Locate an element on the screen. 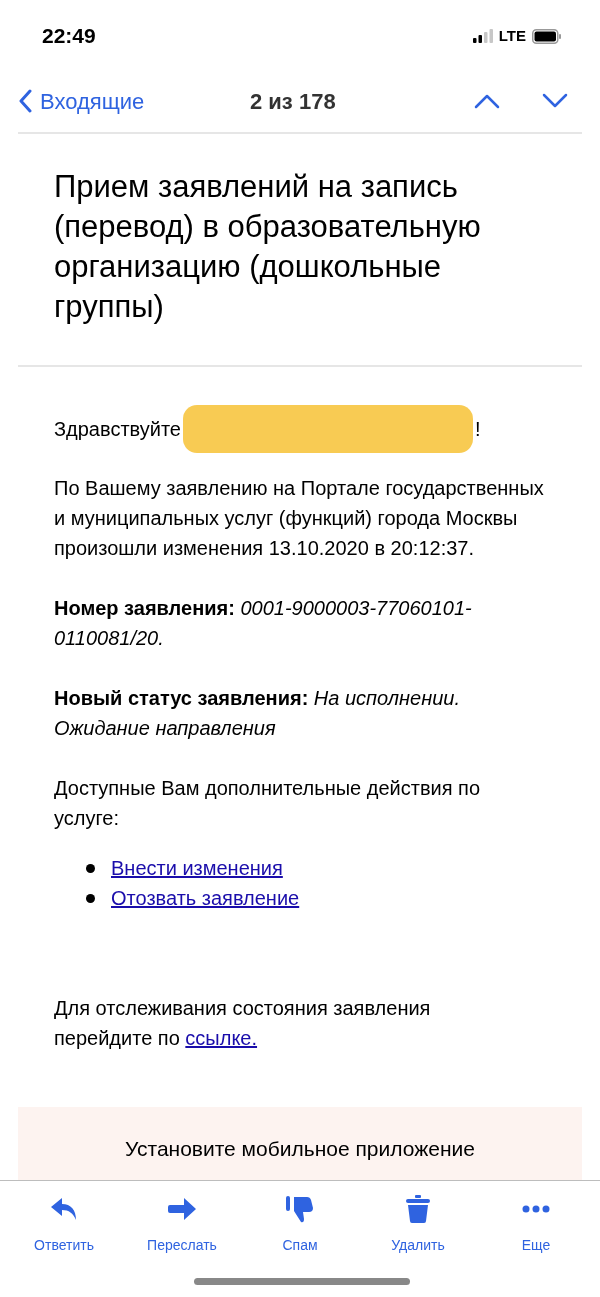  forward-arrow-icon is located at coordinates (182, 1209).